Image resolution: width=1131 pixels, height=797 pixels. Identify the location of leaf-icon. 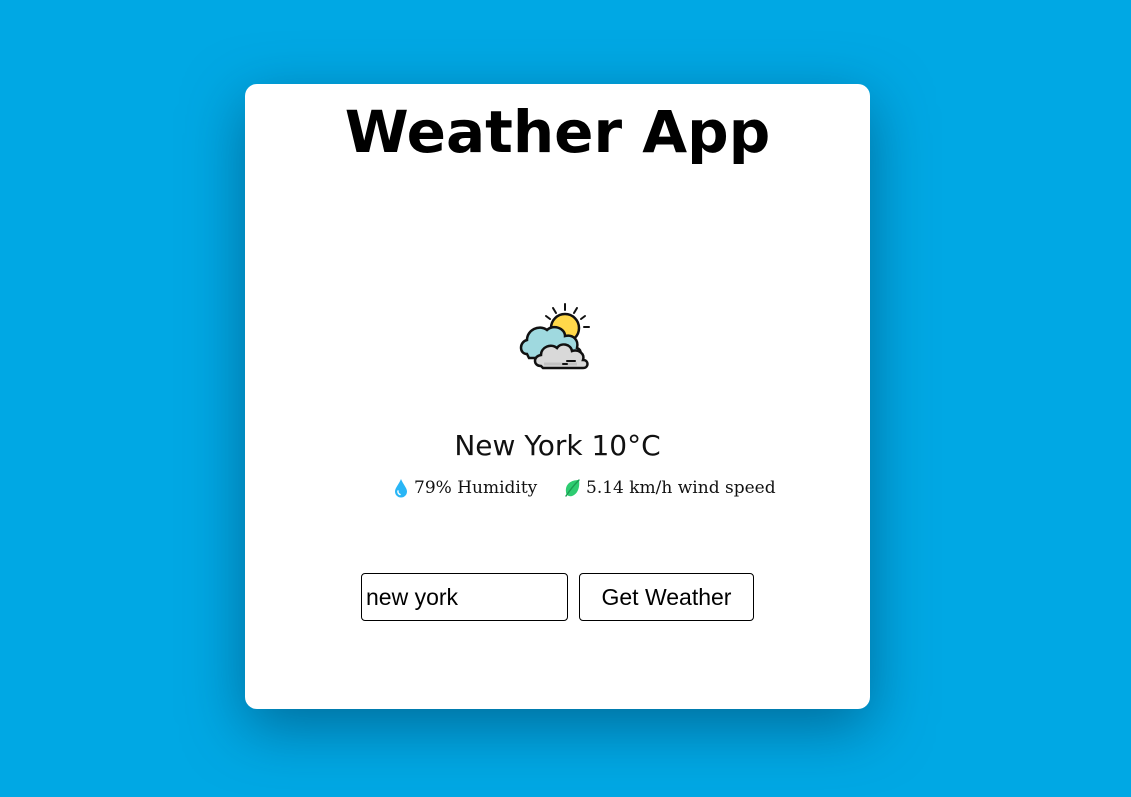
(572, 488).